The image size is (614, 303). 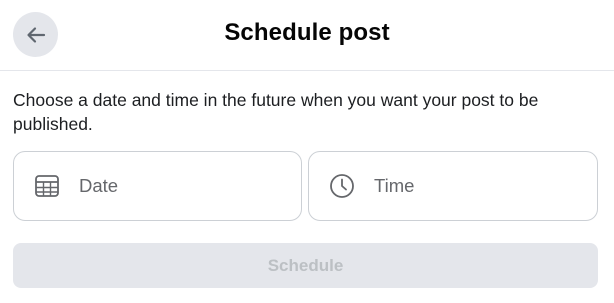 I want to click on time-placeholder: Time, so click(x=394, y=185).